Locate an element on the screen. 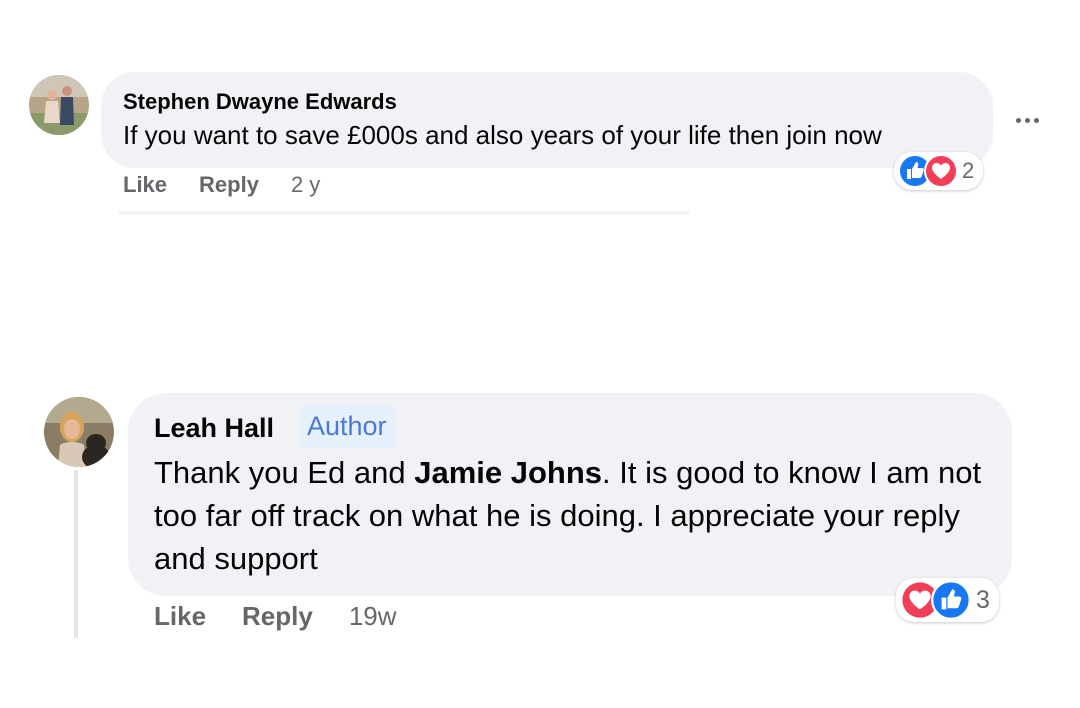  comment-actions: Like Reply 19w is located at coordinates (275, 616).